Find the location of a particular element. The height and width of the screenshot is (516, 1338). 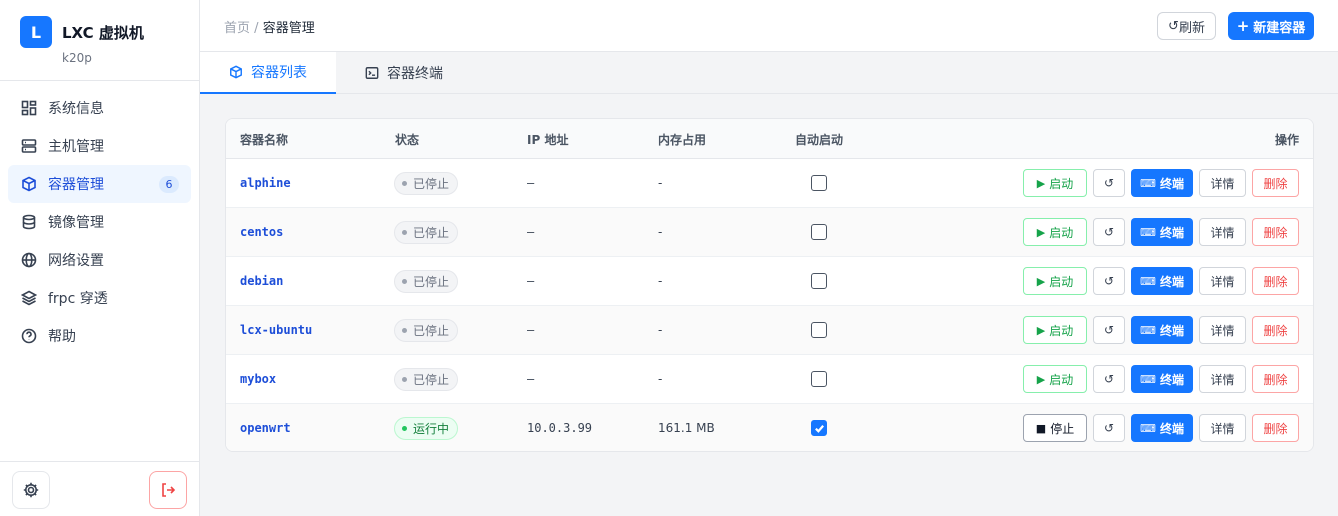

terminal-label: 终端 is located at coordinates (1171, 330).